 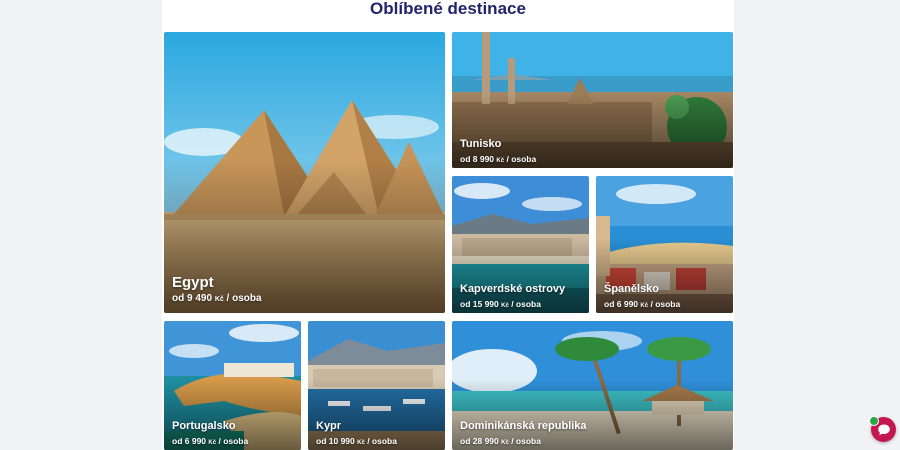 I want to click on destination-name: Portugalsko, so click(x=204, y=426).